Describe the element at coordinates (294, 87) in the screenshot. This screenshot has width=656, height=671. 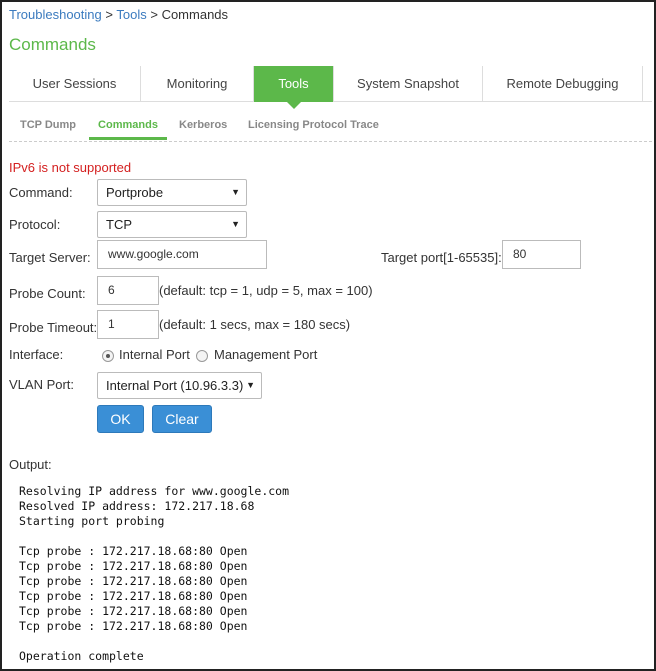
I see `tab-tools: Tools` at that location.